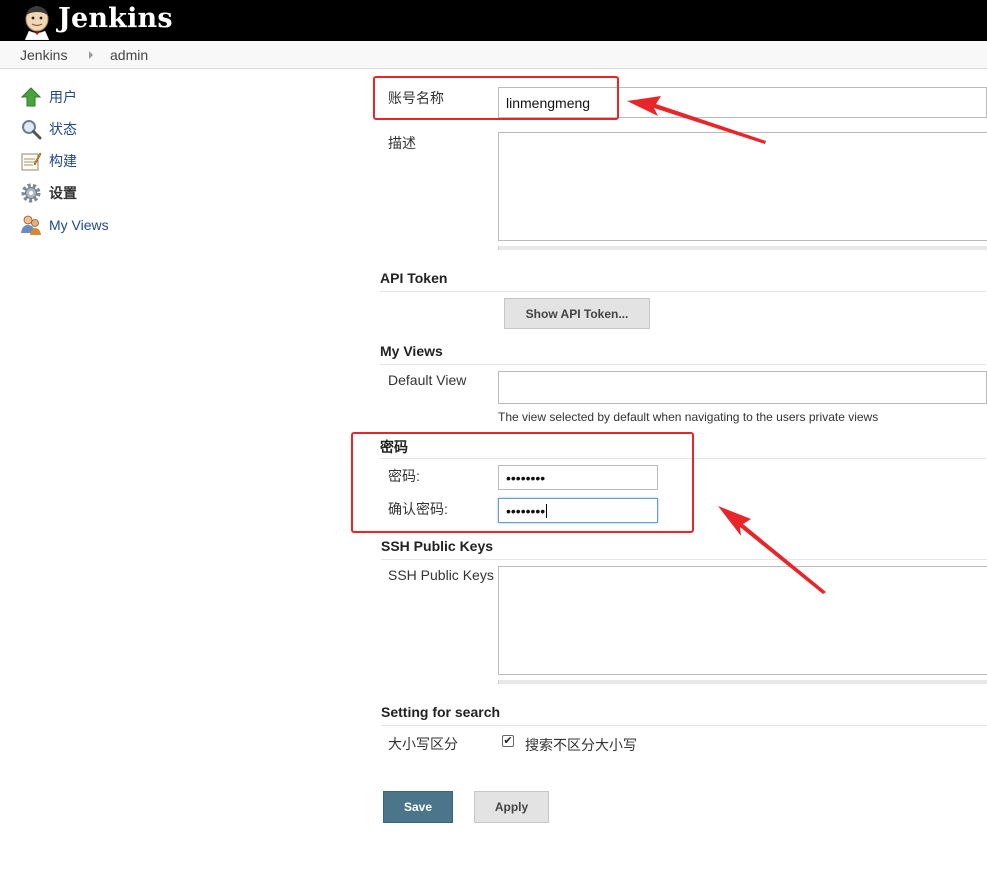 The image size is (987, 872). What do you see at coordinates (696, 120) in the screenshot?
I see `annotation-arrow-top` at bounding box center [696, 120].